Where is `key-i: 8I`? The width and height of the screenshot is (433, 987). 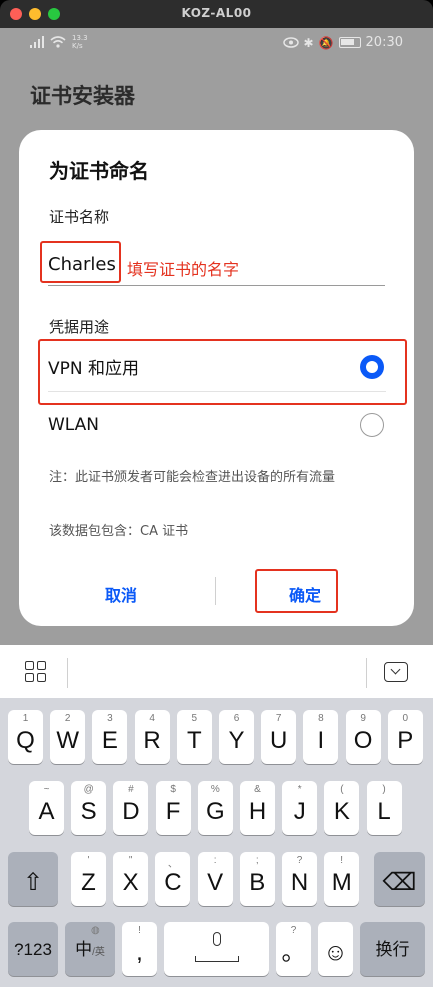 key-i: 8I is located at coordinates (321, 737).